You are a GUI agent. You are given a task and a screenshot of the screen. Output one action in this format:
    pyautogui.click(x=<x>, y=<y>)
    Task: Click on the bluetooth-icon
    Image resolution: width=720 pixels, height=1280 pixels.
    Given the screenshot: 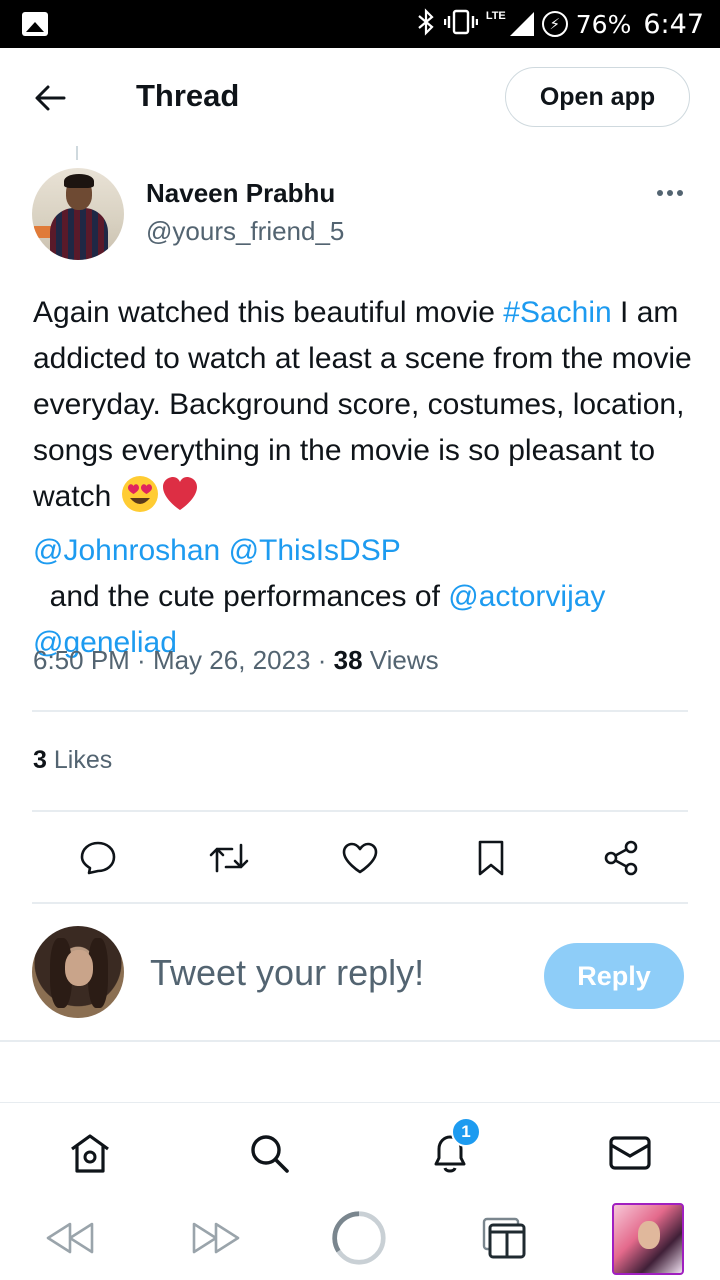 What is the action you would take?
    pyautogui.click(x=426, y=24)
    